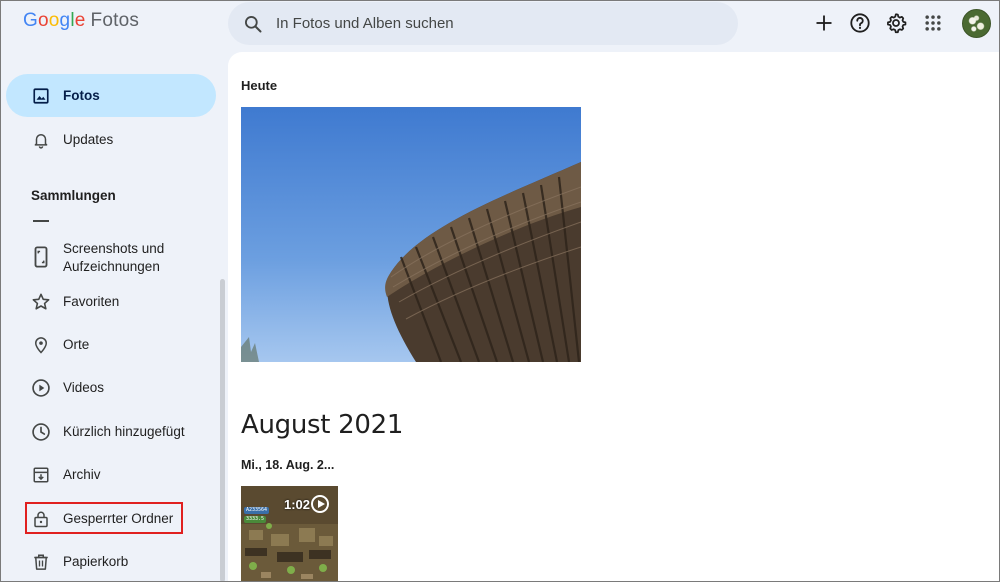  What do you see at coordinates (41, 257) in the screenshot?
I see `screenshot-icon` at bounding box center [41, 257].